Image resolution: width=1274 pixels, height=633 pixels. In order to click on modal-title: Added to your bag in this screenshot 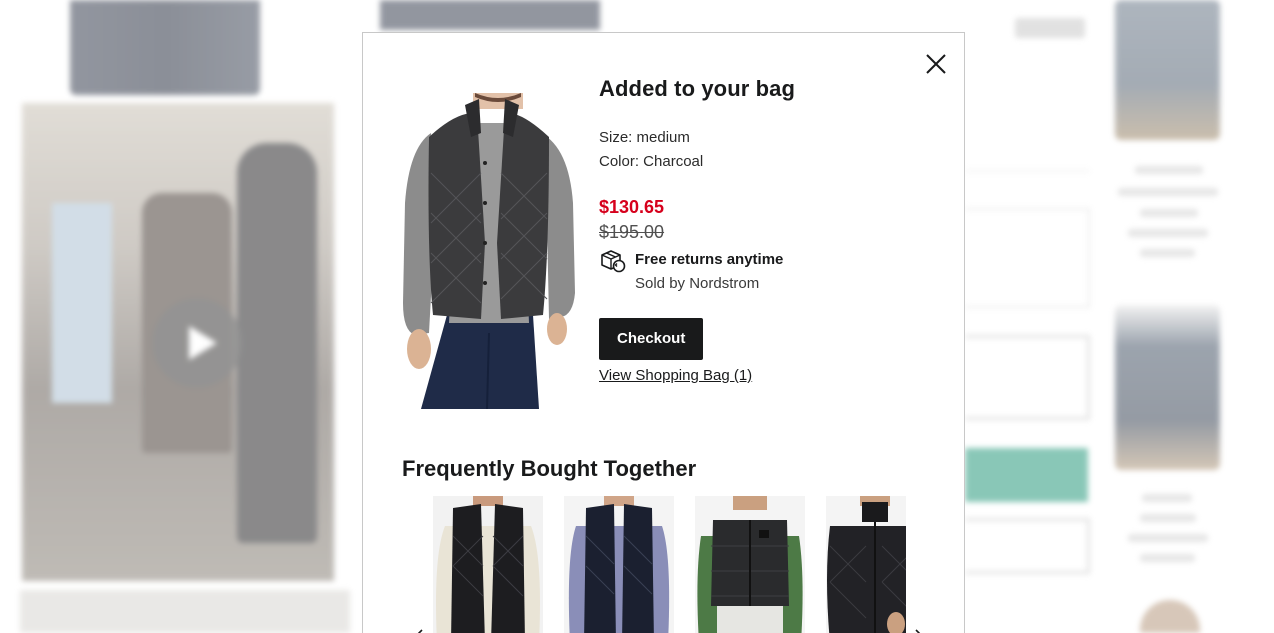, I will do `click(697, 88)`.